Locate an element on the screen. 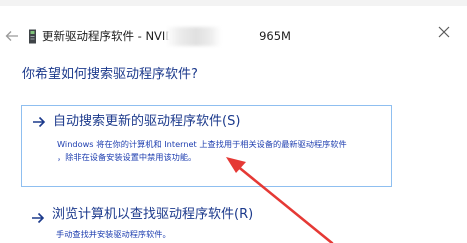  window-title-suffix: 965M is located at coordinates (275, 36).